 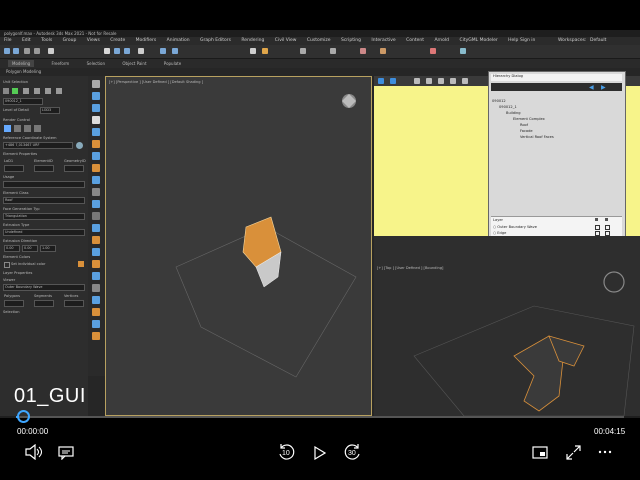 What do you see at coordinates (6, 91) in the screenshot?
I see `picker-icon` at bounding box center [6, 91].